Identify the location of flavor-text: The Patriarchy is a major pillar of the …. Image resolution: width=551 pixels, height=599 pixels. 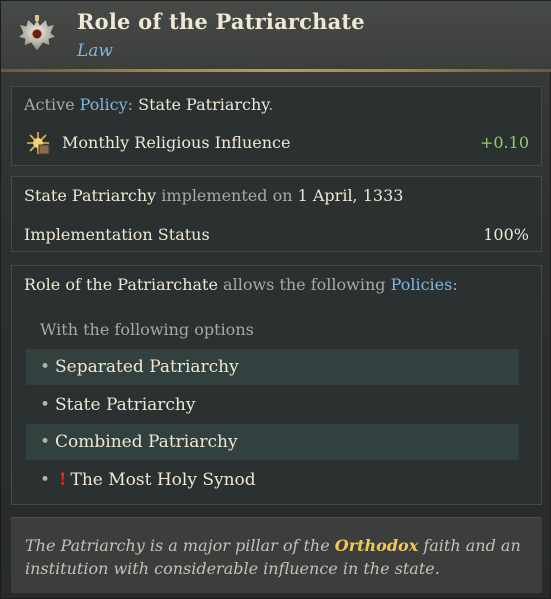
(277, 557).